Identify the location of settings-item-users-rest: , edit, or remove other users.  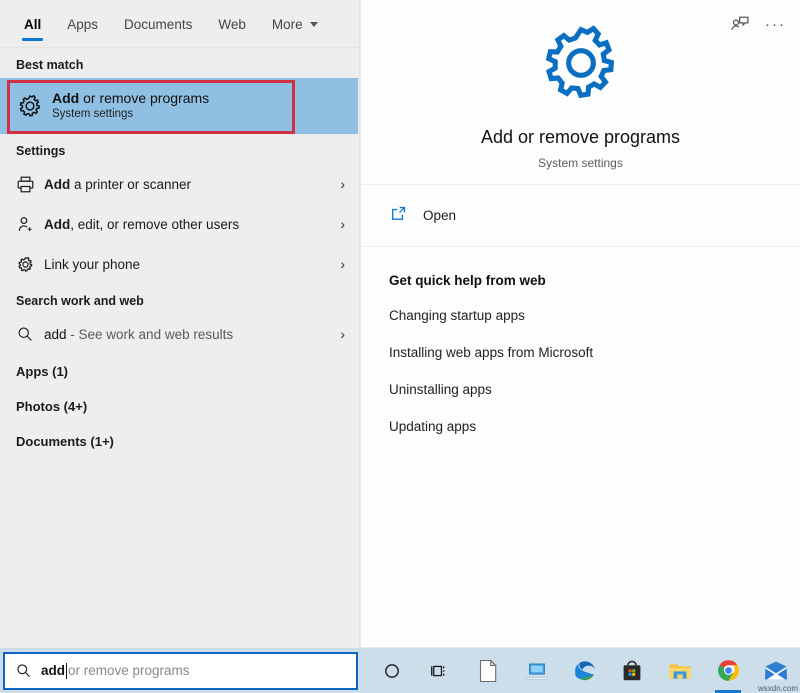
(155, 224).